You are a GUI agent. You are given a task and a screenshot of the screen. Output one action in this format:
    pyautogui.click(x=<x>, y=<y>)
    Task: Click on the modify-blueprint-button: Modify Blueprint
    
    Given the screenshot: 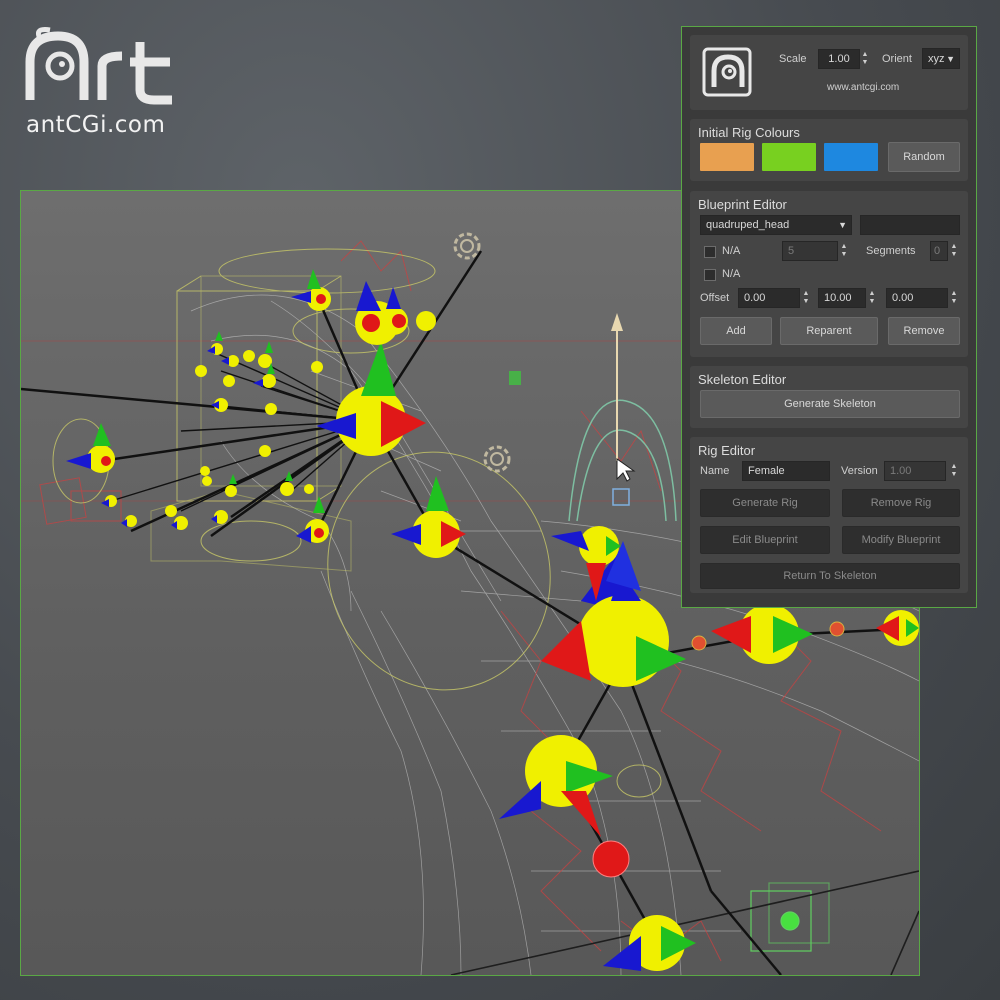 What is the action you would take?
    pyautogui.click(x=901, y=540)
    